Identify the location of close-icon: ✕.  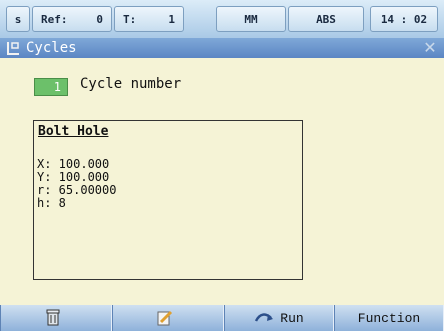
(430, 48).